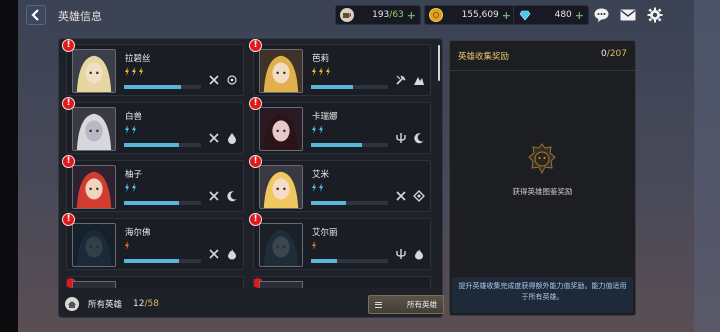 This screenshot has height=332, width=720. What do you see at coordinates (134, 175) in the screenshot?
I see `hero-name: 柚子` at bounding box center [134, 175].